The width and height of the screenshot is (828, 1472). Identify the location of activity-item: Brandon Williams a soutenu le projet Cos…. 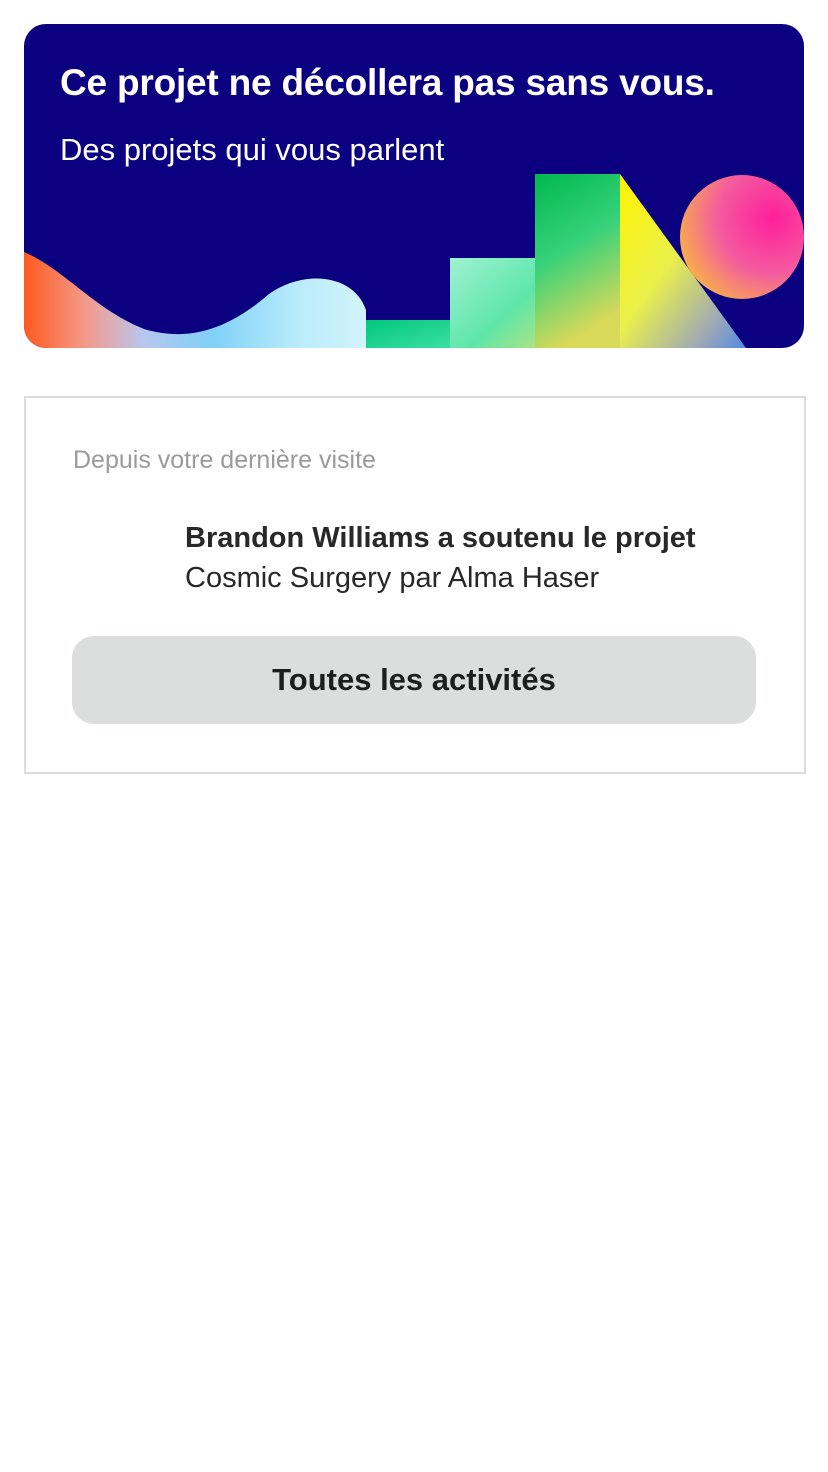
(440, 558).